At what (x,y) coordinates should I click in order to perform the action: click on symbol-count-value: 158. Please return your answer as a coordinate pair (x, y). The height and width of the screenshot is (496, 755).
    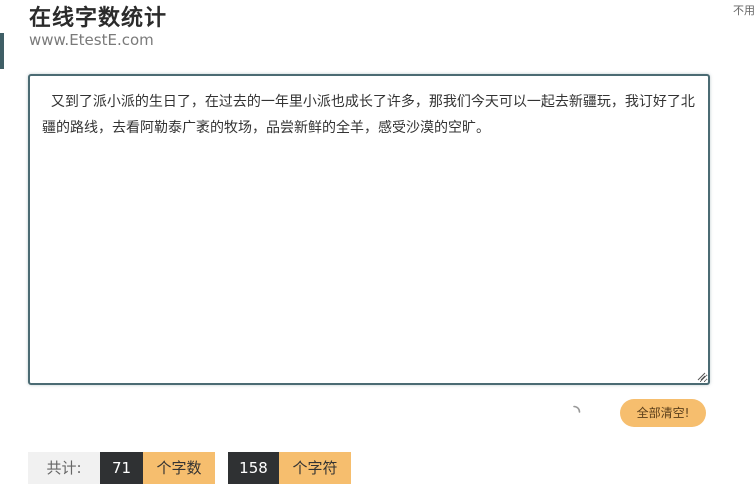
    Looking at the image, I should click on (253, 468).